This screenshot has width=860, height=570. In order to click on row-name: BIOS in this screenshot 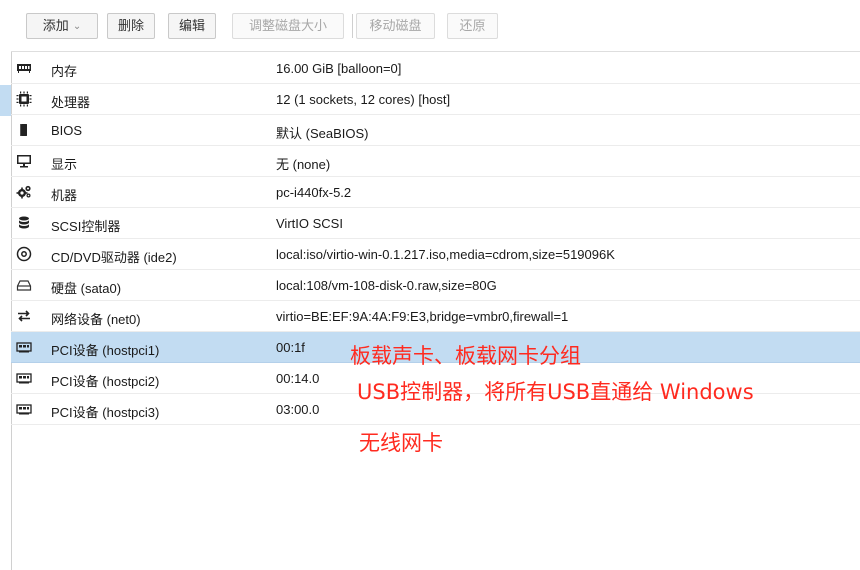, I will do `click(67, 130)`.